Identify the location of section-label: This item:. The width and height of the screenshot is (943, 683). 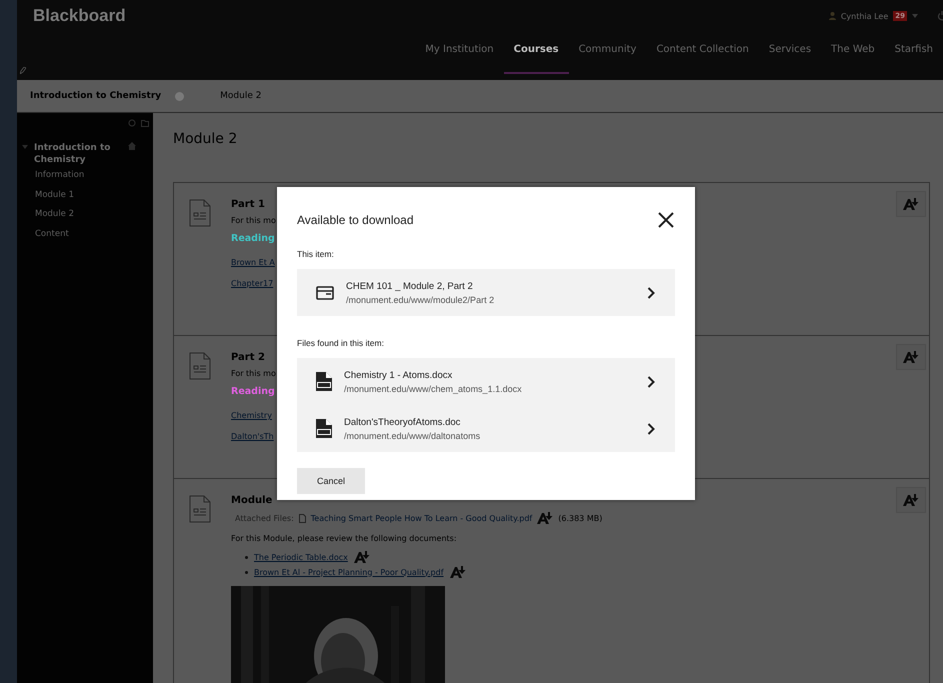
(316, 254).